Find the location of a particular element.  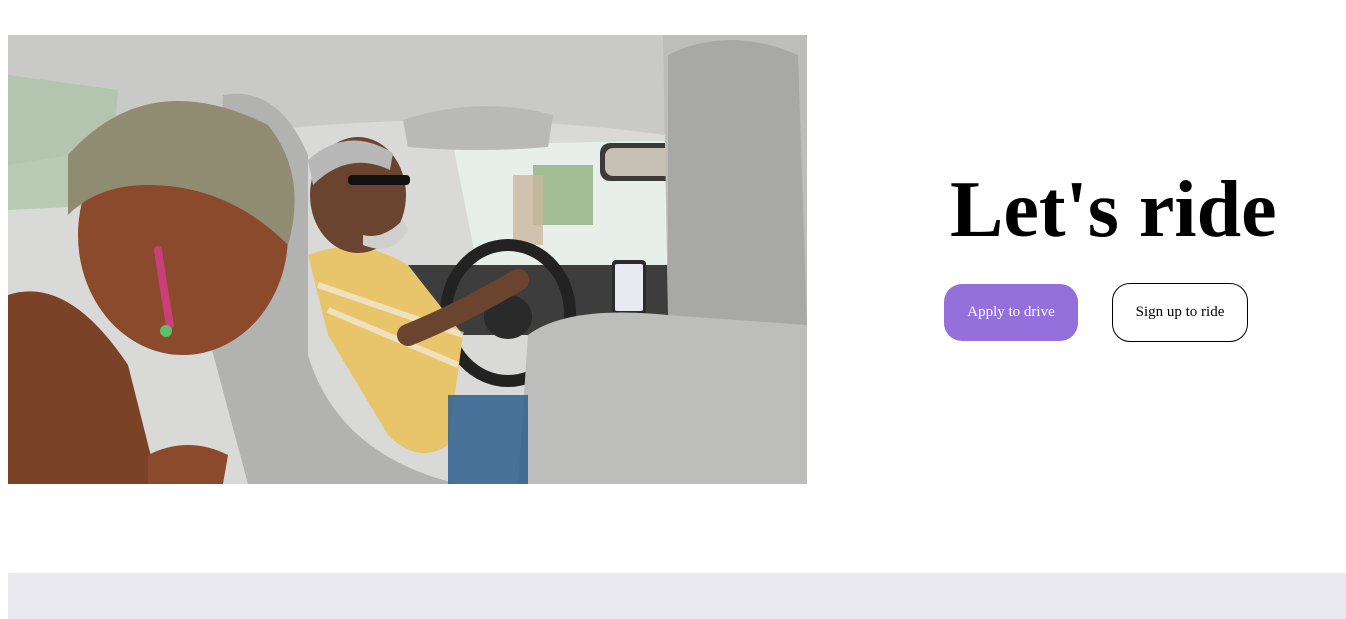

headline: Let's ride is located at coordinates (1113, 210).